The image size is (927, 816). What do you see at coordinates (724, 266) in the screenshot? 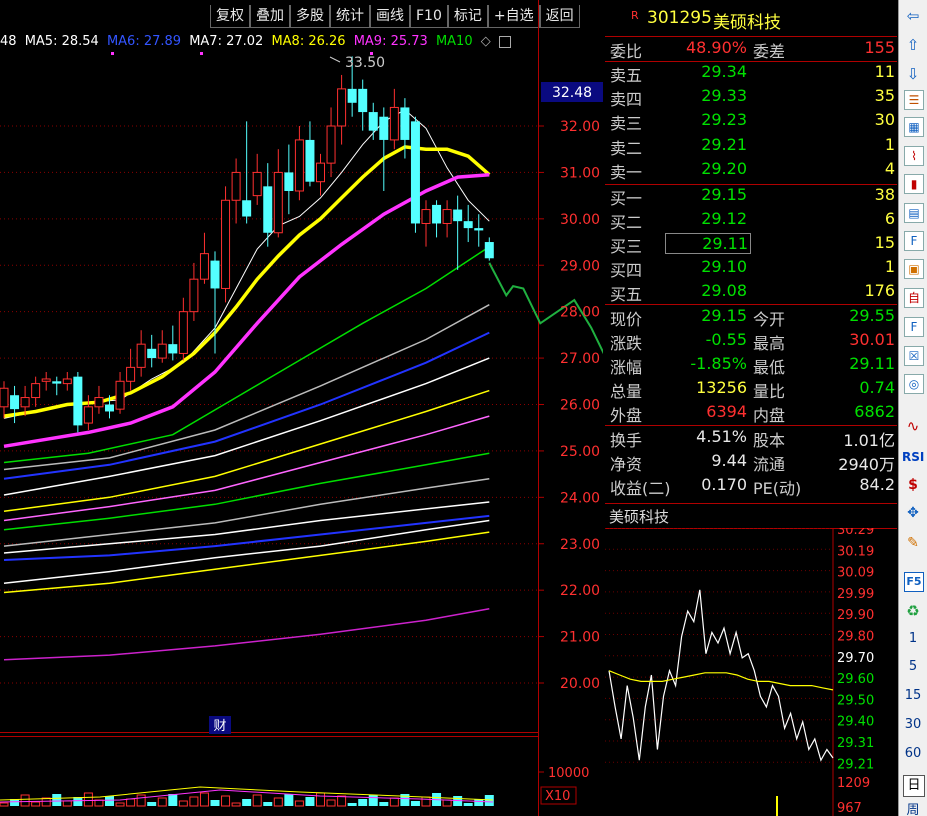
I see `order-price: 29.10` at bounding box center [724, 266].